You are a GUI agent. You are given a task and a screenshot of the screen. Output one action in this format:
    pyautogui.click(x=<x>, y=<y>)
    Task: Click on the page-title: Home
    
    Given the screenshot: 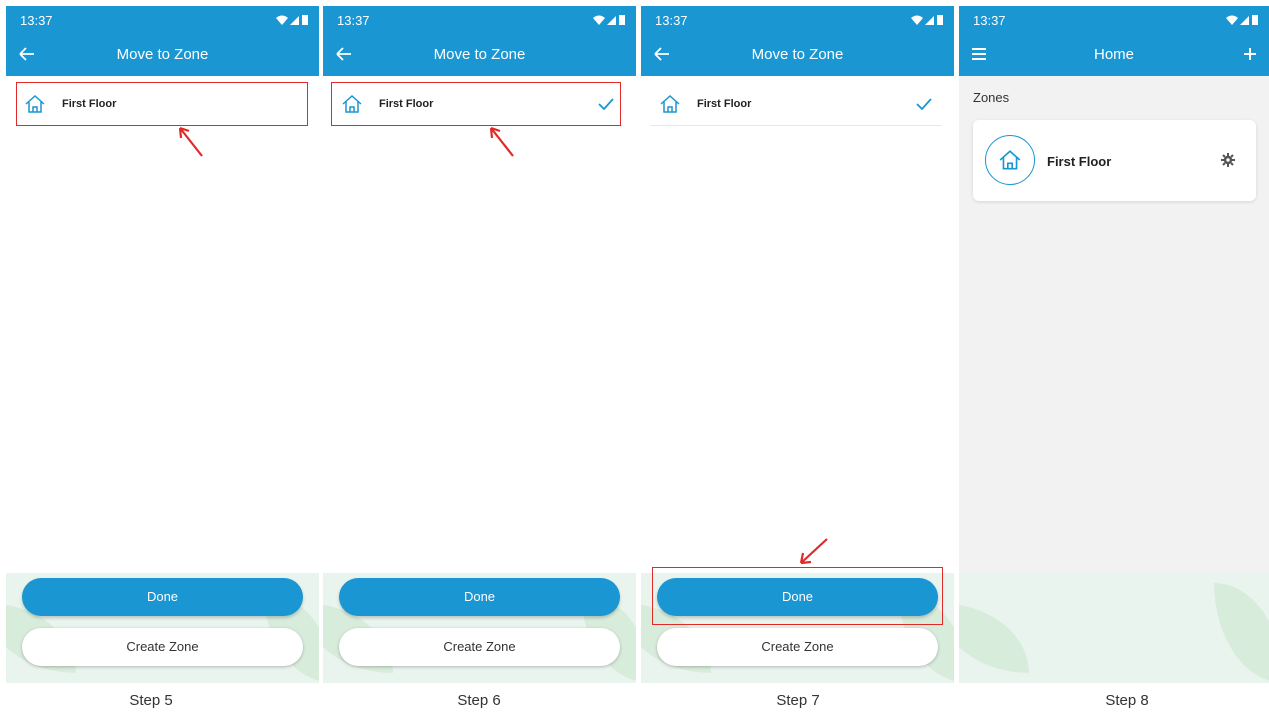 What is the action you would take?
    pyautogui.click(x=1113, y=54)
    